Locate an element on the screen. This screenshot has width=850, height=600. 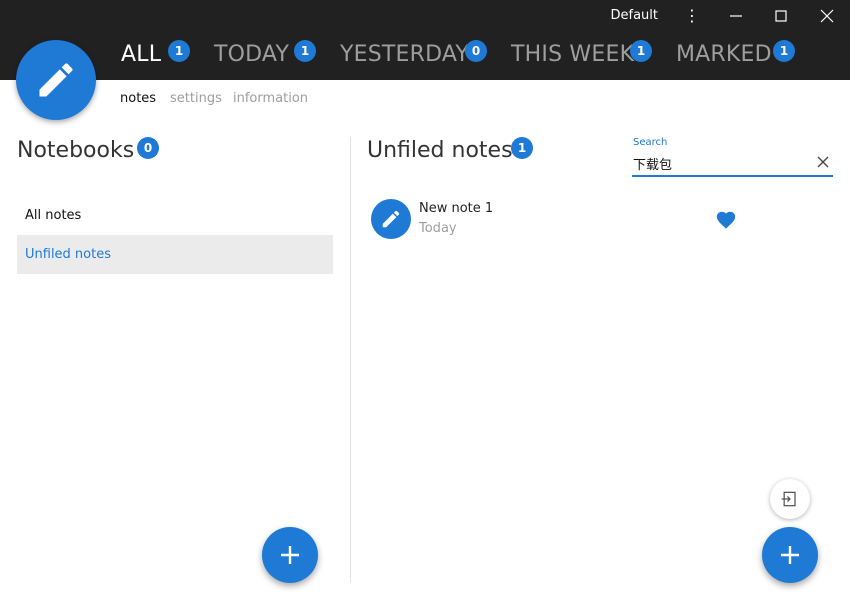
clear-search-icon is located at coordinates (823, 162).